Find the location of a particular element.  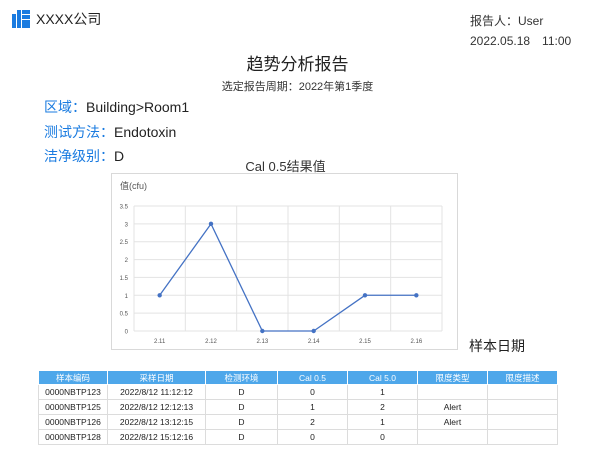

report-datetime: 2022.05.18 11:00 is located at coordinates (521, 41).